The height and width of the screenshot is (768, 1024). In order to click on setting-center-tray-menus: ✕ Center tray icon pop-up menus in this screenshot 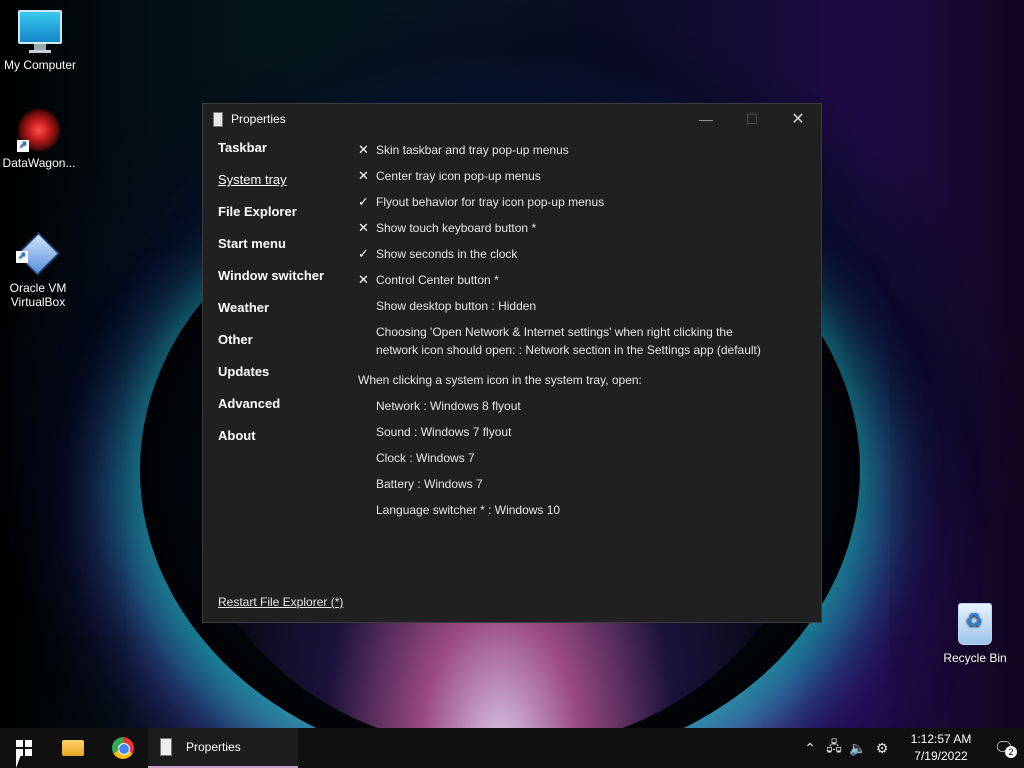, I will do `click(583, 176)`.